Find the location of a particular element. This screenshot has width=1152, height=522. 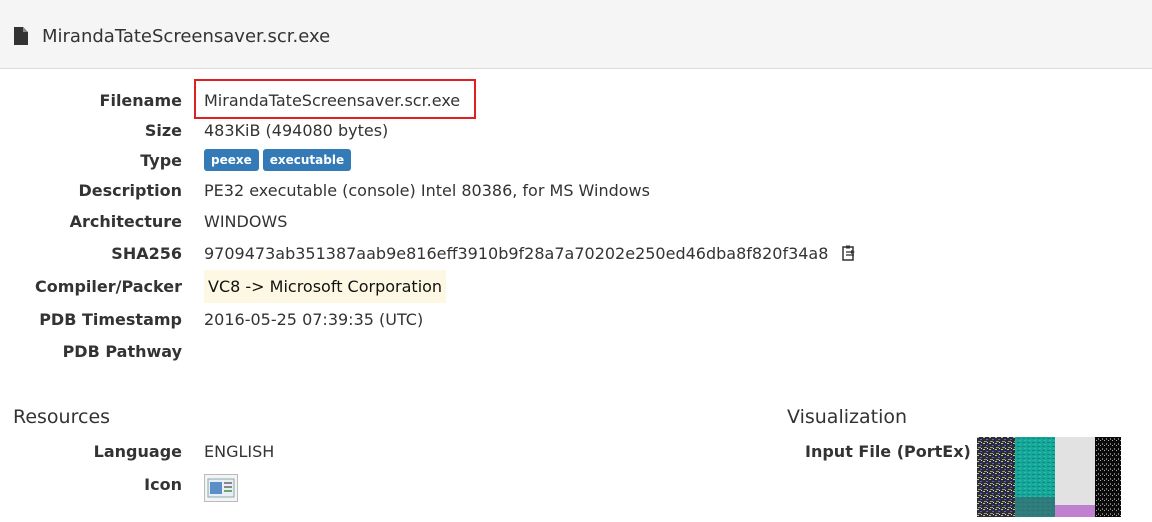

resources-title: Resources is located at coordinates (62, 417).